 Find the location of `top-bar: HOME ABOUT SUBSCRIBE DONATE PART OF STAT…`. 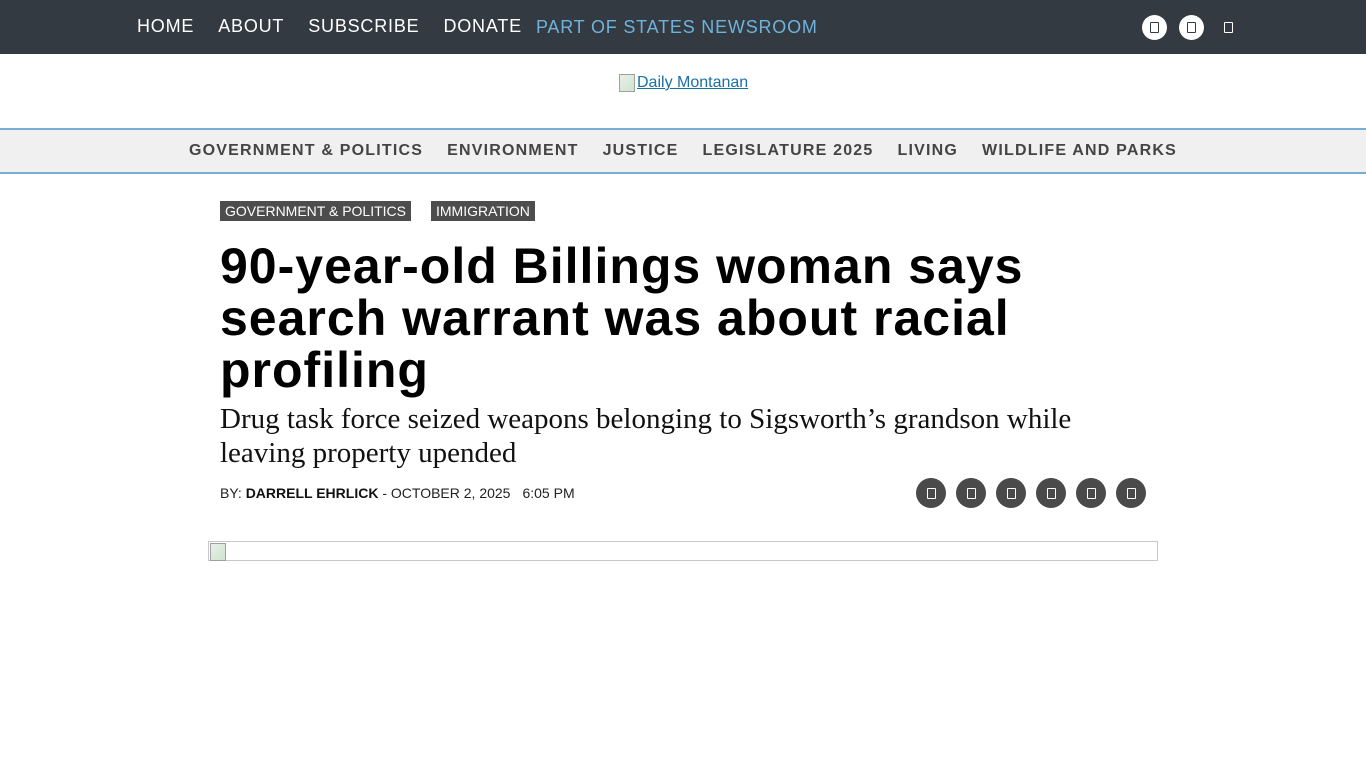

top-bar: HOME ABOUT SUBSCRIBE DONATE PART OF STAT… is located at coordinates (683, 27).